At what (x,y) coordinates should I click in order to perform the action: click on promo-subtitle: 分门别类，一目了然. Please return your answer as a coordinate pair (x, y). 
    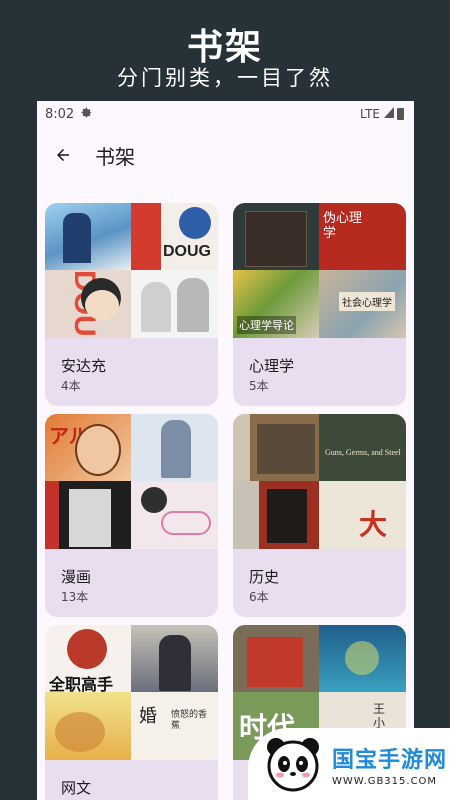
    Looking at the image, I should click on (225, 78).